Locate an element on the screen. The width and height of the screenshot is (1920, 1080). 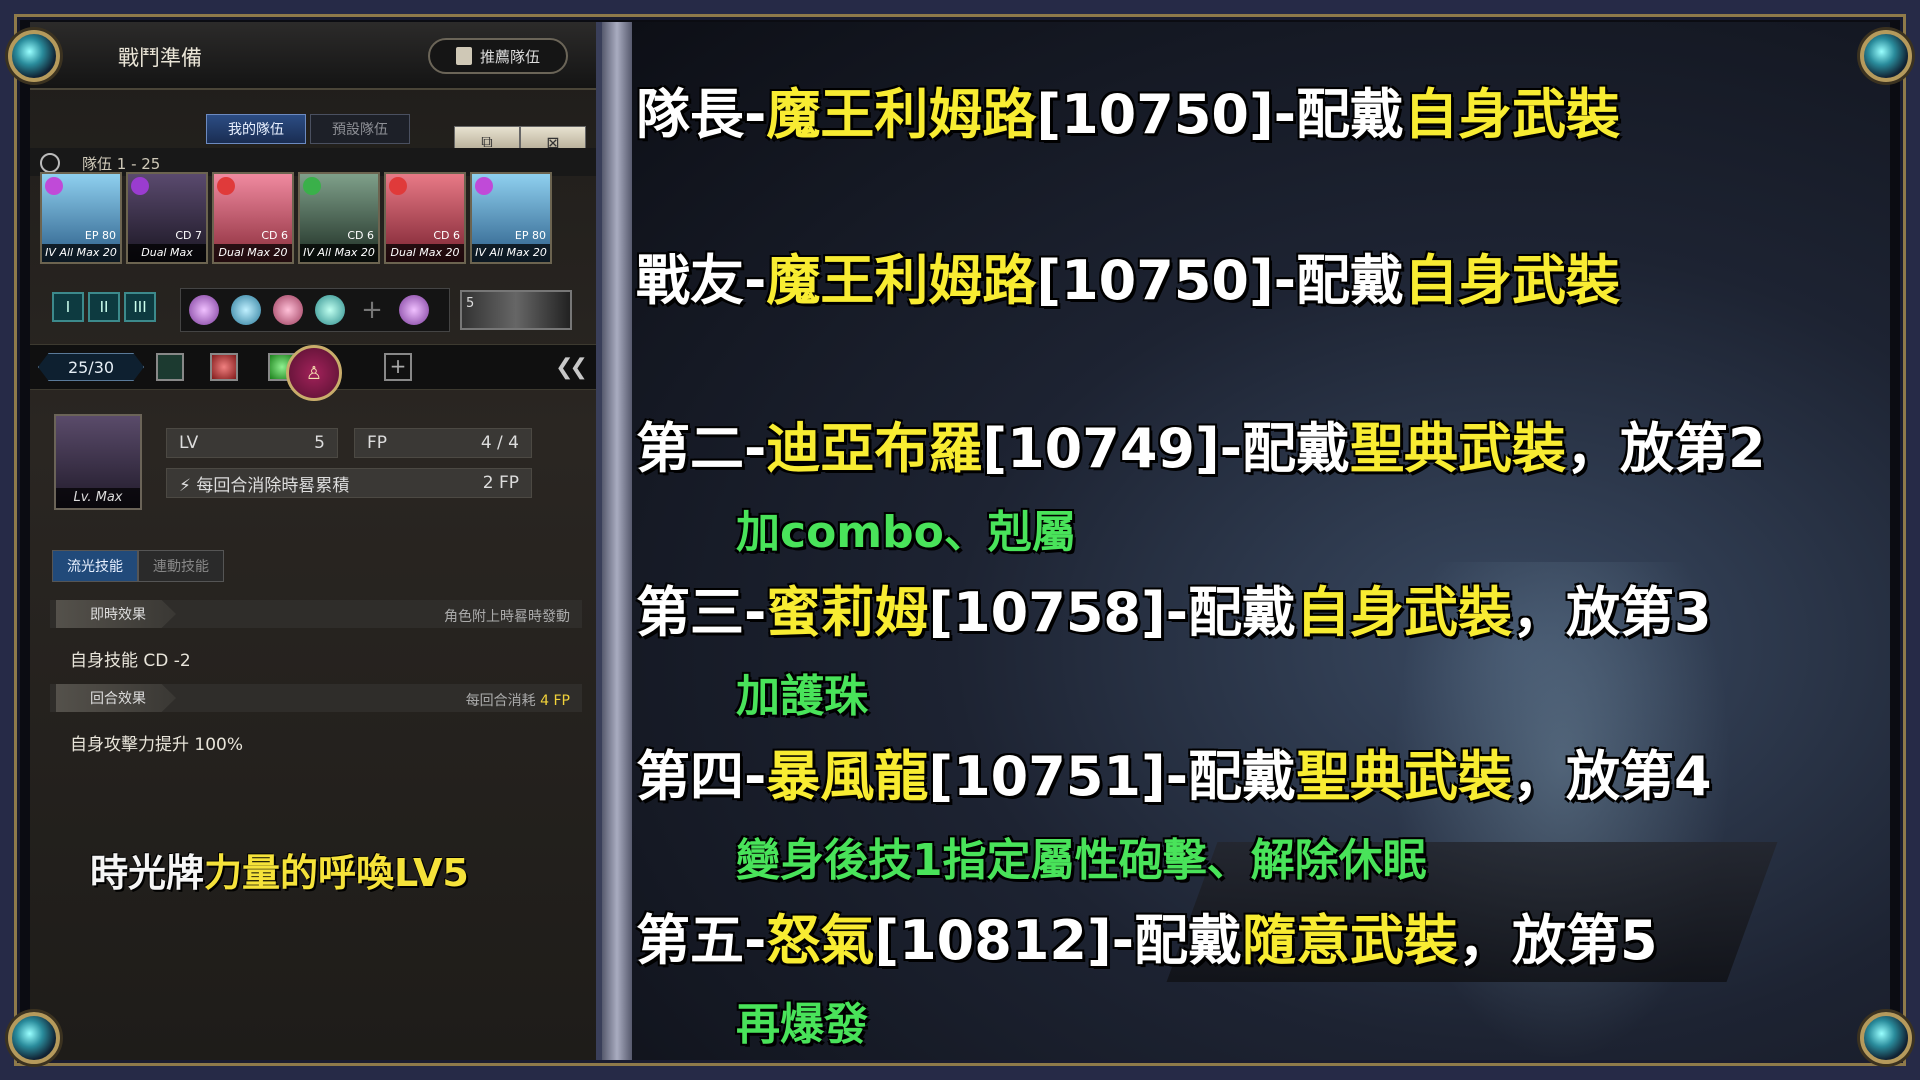
formation-3-button: III is located at coordinates (140, 307).